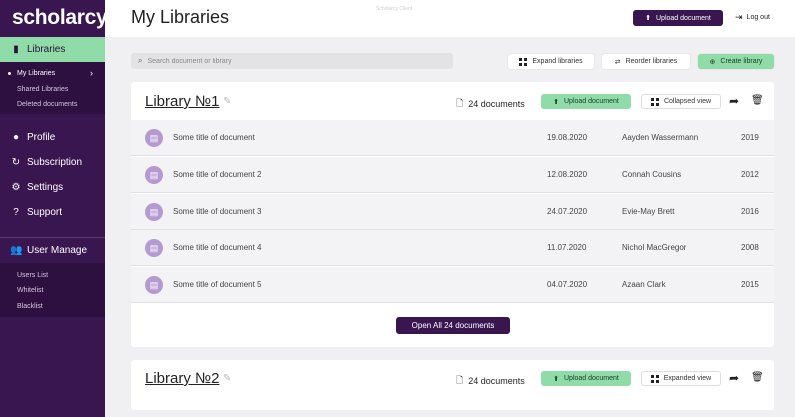  Describe the element at coordinates (567, 247) in the screenshot. I see `doc-date: 11.07.2020` at that location.